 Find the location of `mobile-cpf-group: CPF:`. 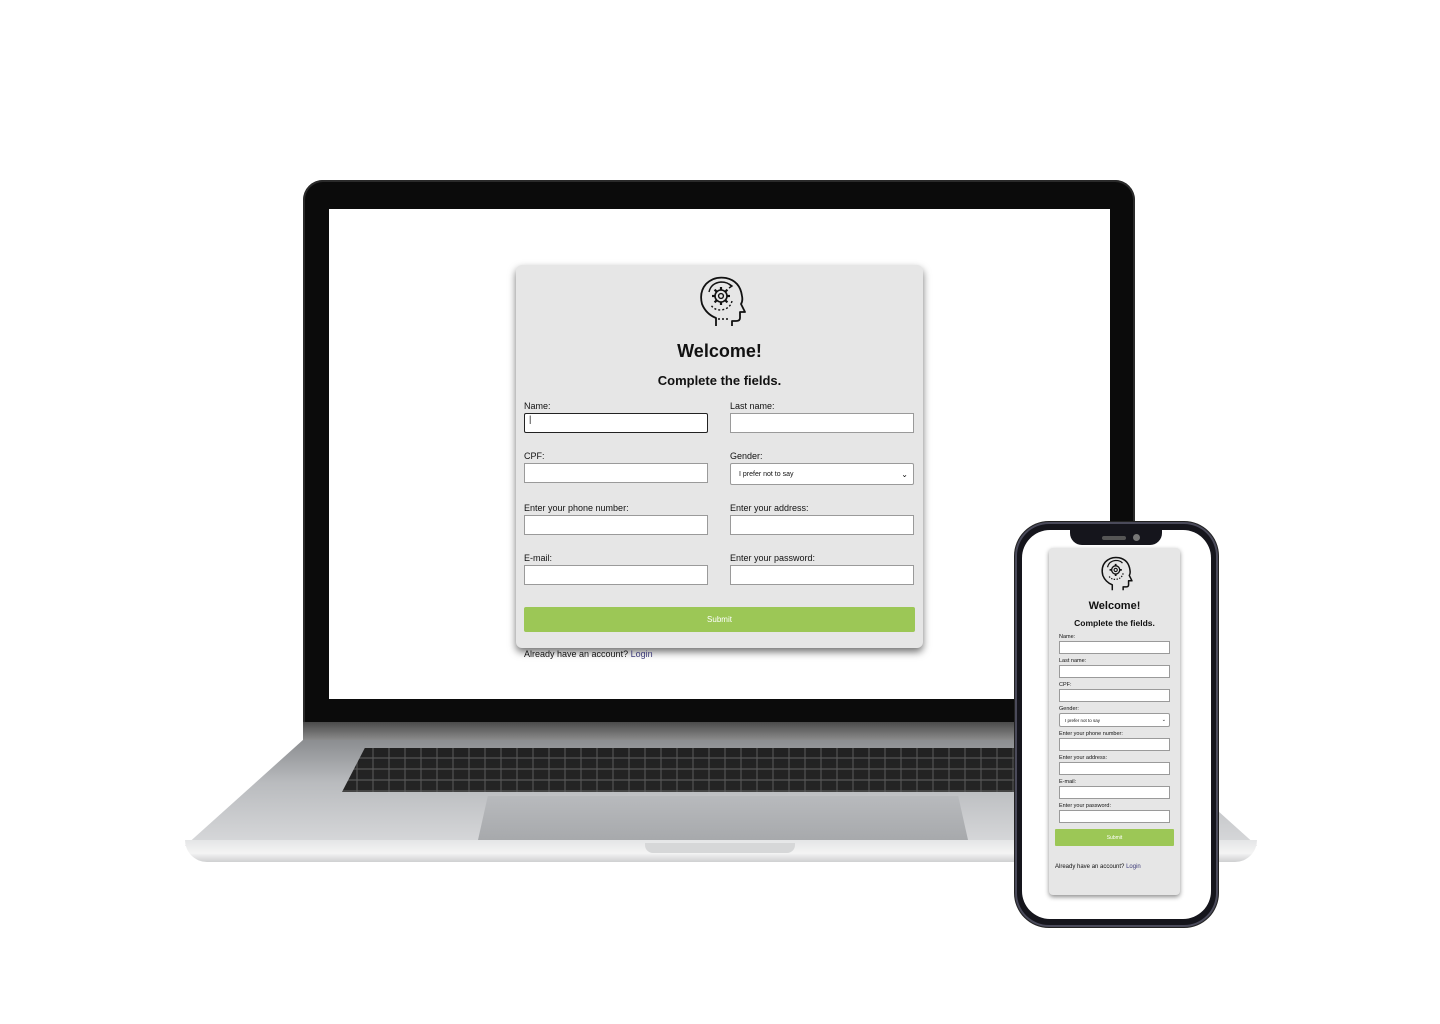

mobile-cpf-group: CPF: is located at coordinates (1114, 692).